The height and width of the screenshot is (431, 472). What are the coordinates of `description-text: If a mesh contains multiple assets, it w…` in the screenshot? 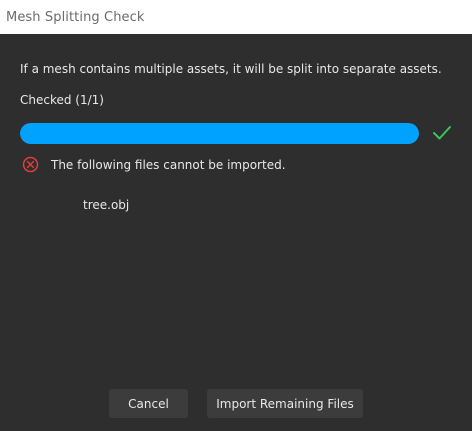 It's located at (231, 69).